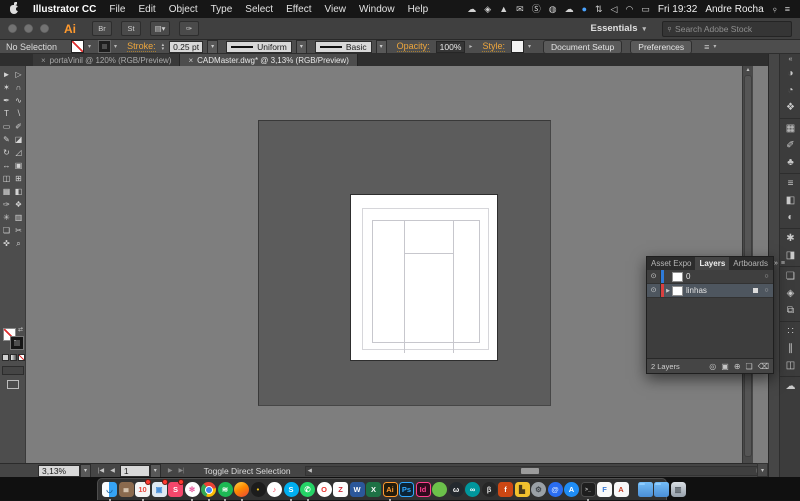  I want to click on stroke-weight-stepper: ▴ ▾, so click(163, 46).